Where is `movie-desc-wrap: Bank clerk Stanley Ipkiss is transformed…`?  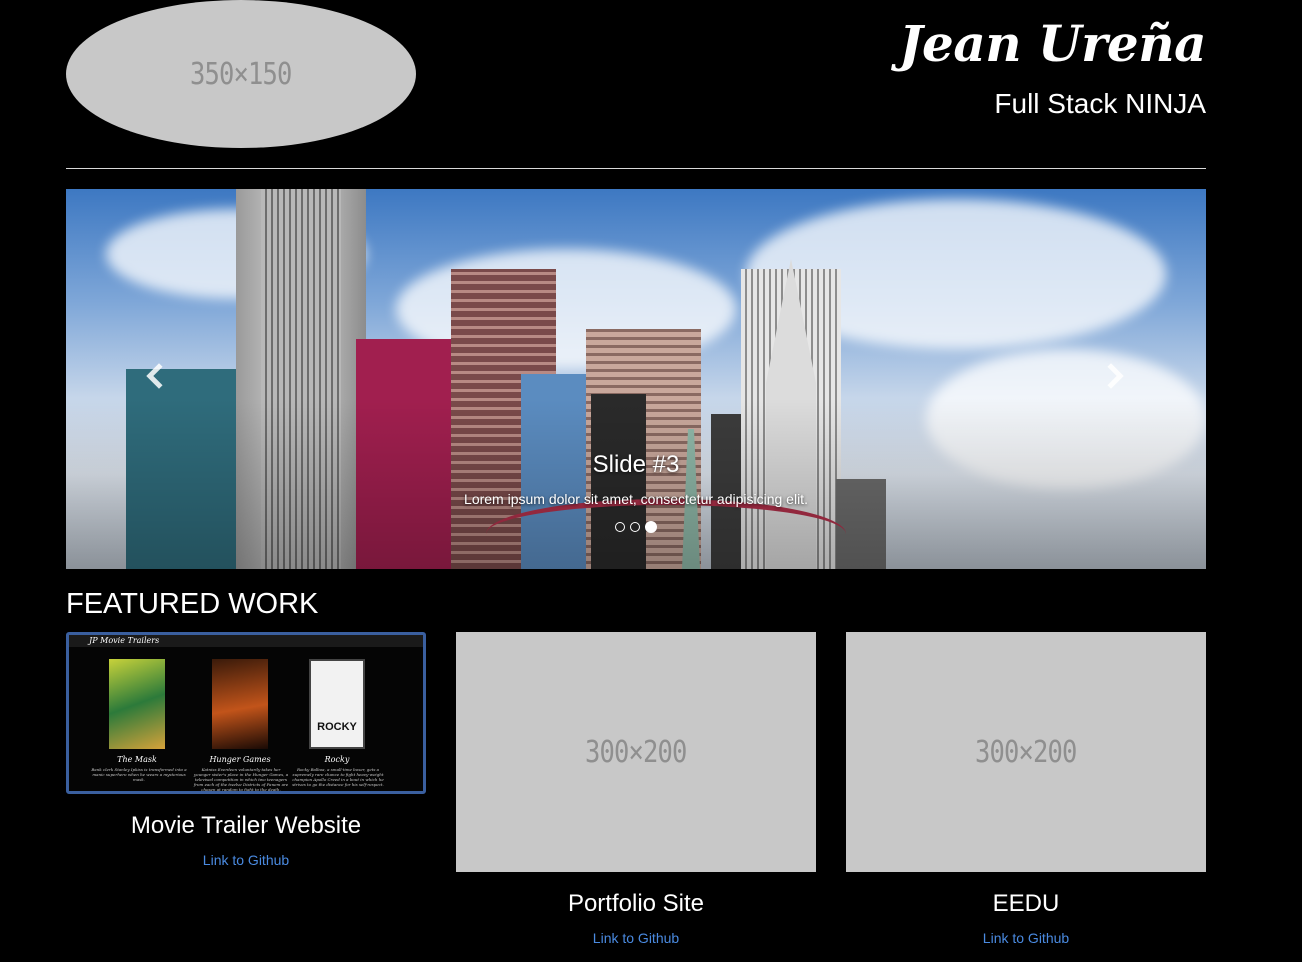 movie-desc-wrap: Bank clerk Stanley Ipkiss is transformed… is located at coordinates (138, 774).